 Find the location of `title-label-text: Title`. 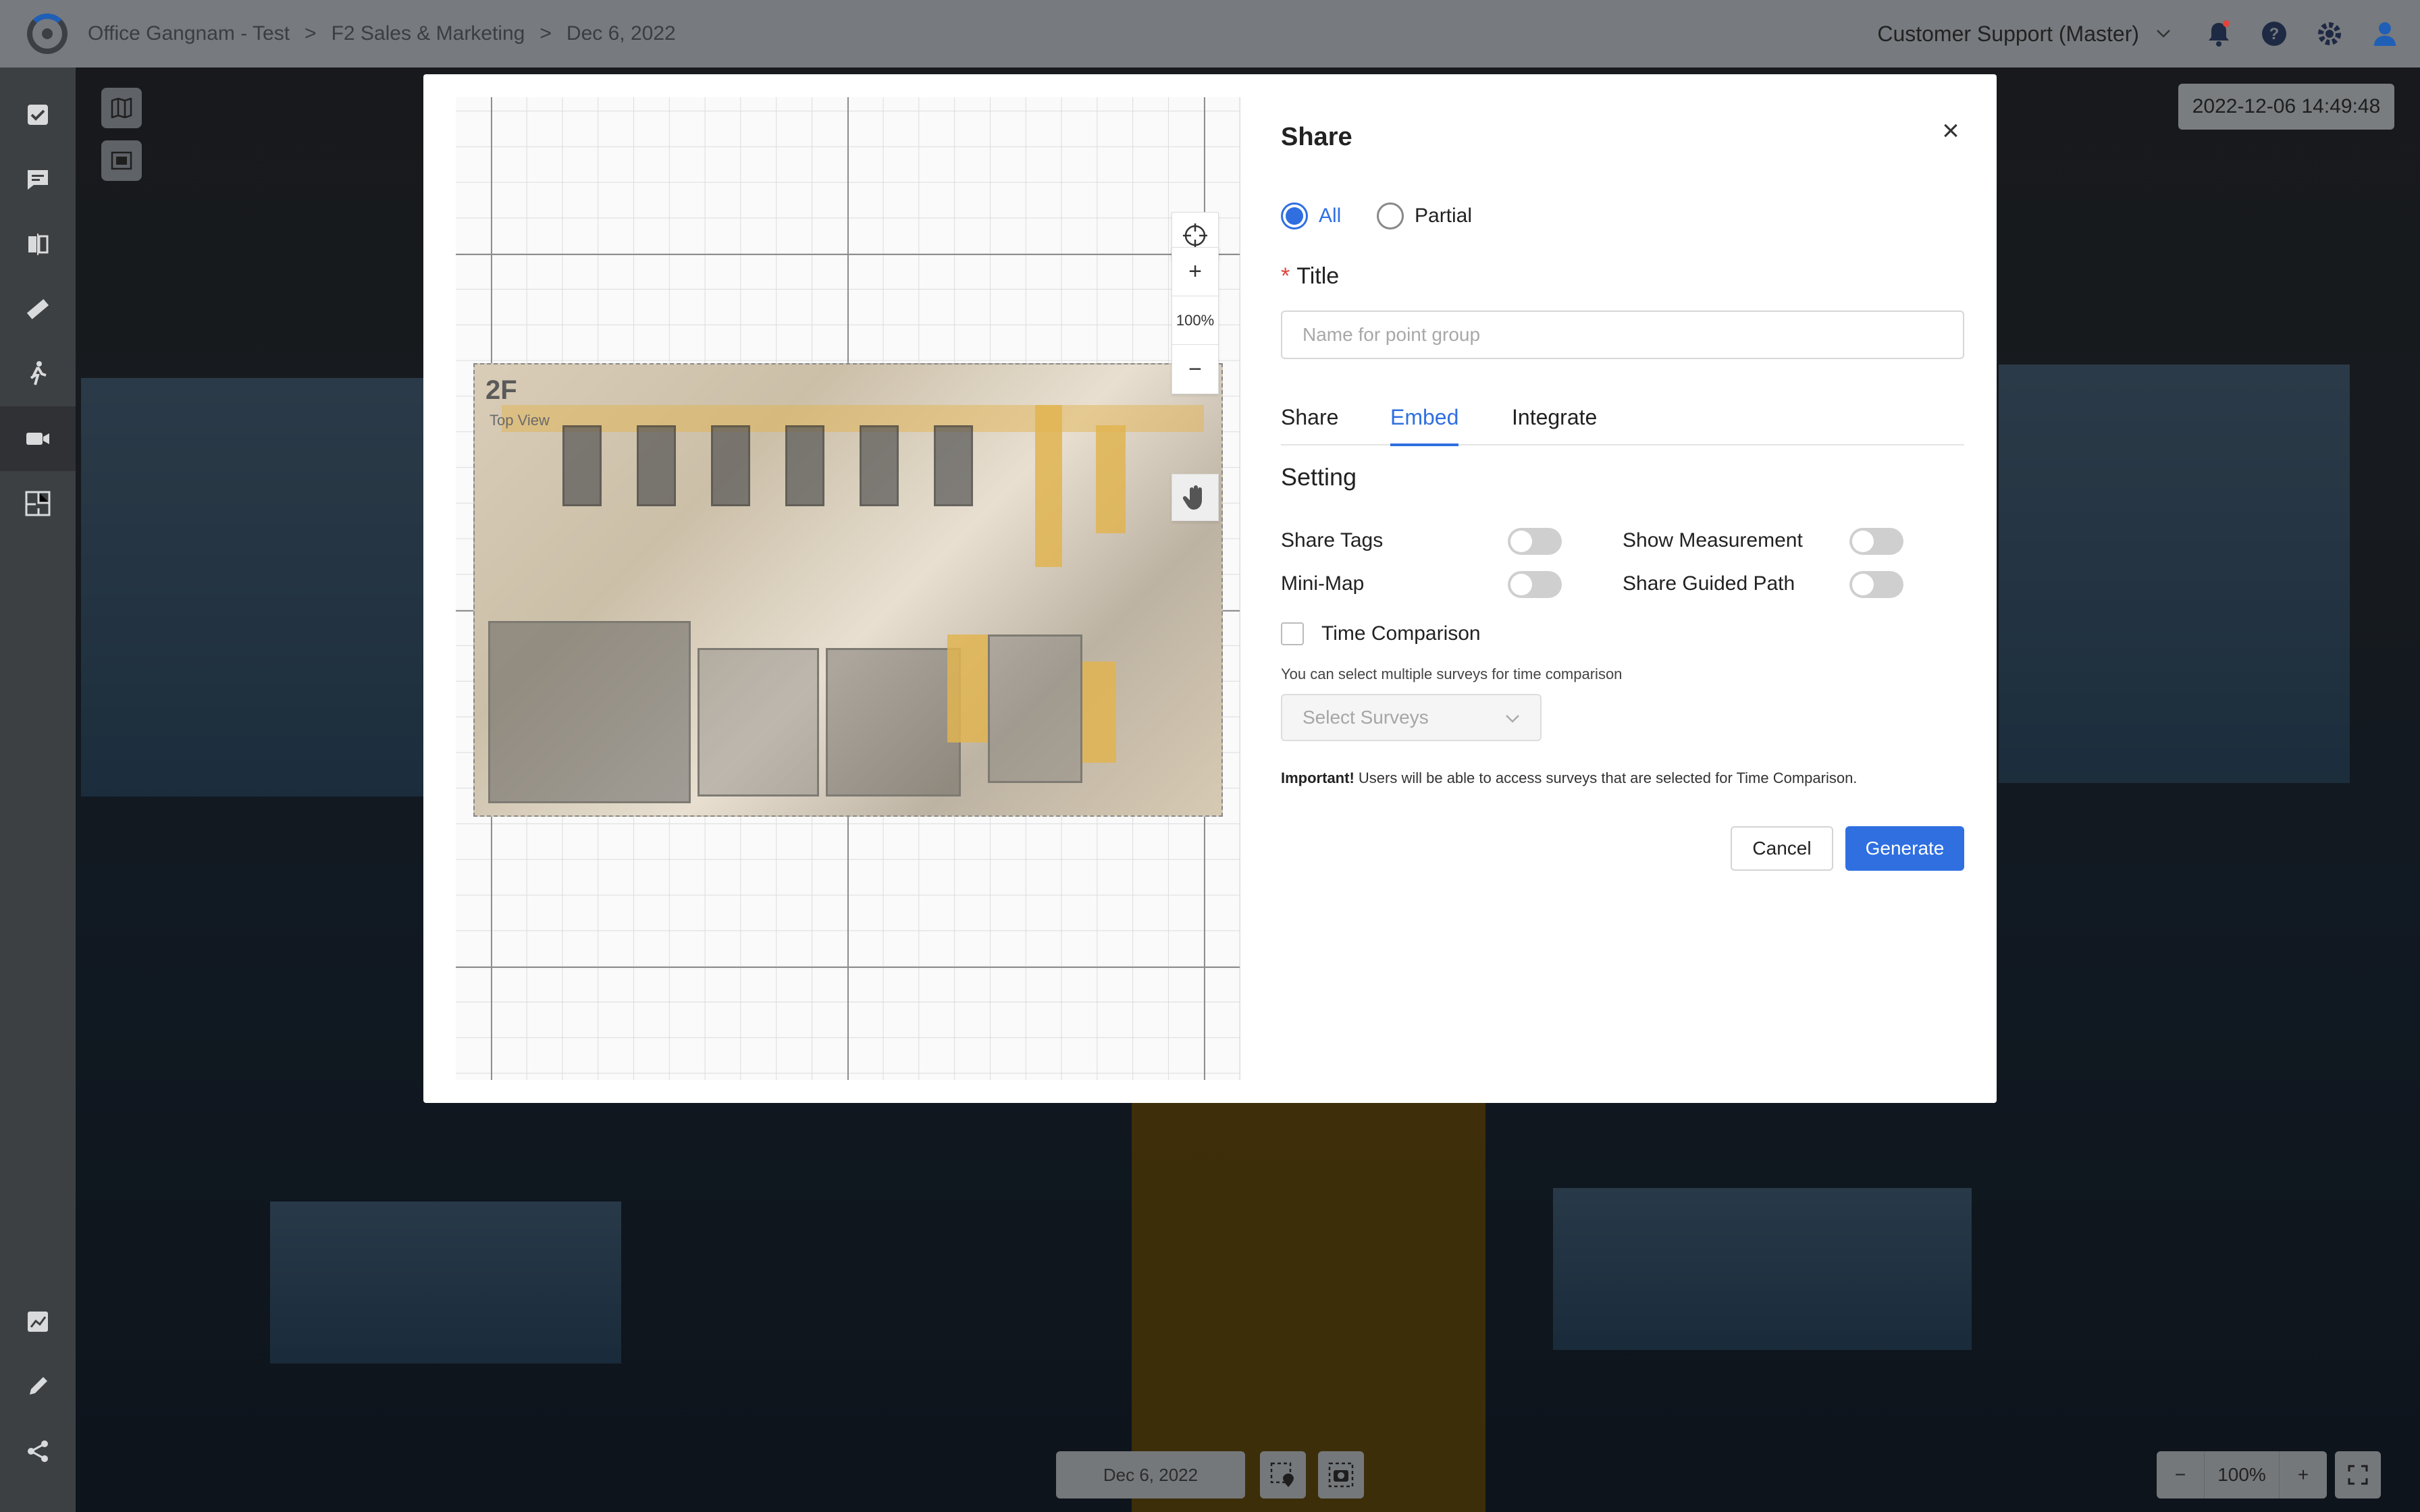

title-label-text: Title is located at coordinates (1318, 276).